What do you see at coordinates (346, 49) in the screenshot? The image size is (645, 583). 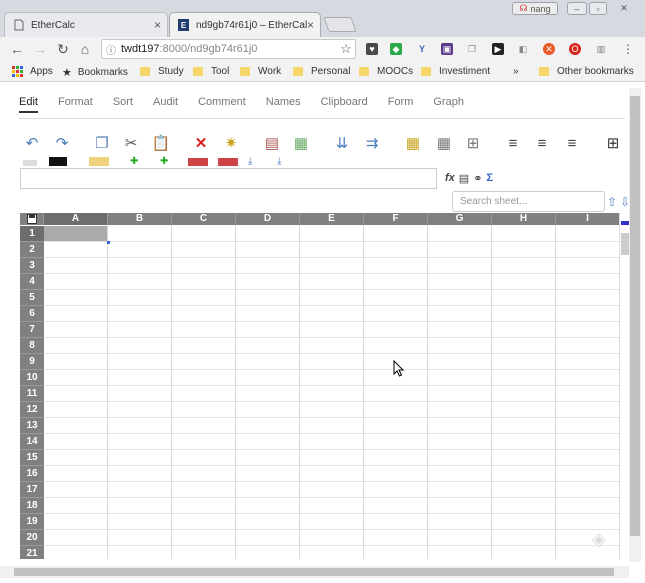 I see `star-icon: ☆` at bounding box center [346, 49].